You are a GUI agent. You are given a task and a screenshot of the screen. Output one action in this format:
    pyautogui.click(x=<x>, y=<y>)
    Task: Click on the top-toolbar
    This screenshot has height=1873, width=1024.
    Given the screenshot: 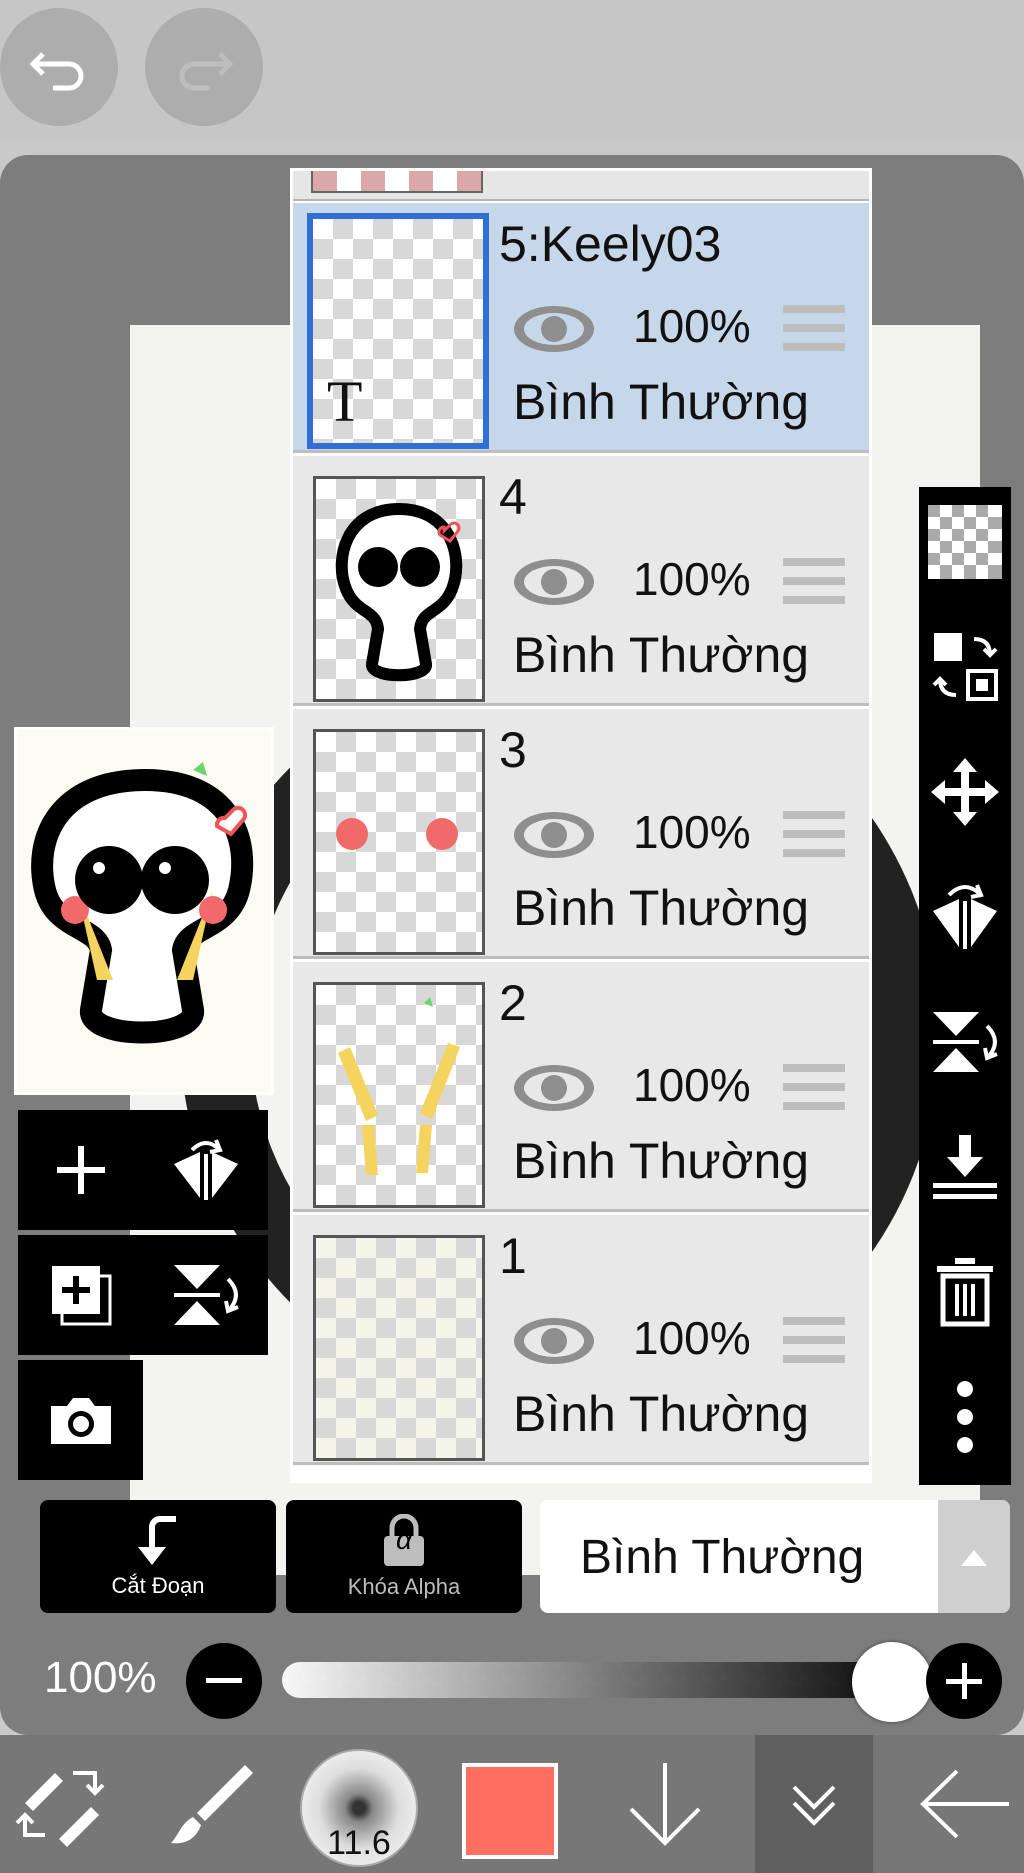 What is the action you would take?
    pyautogui.click(x=512, y=70)
    